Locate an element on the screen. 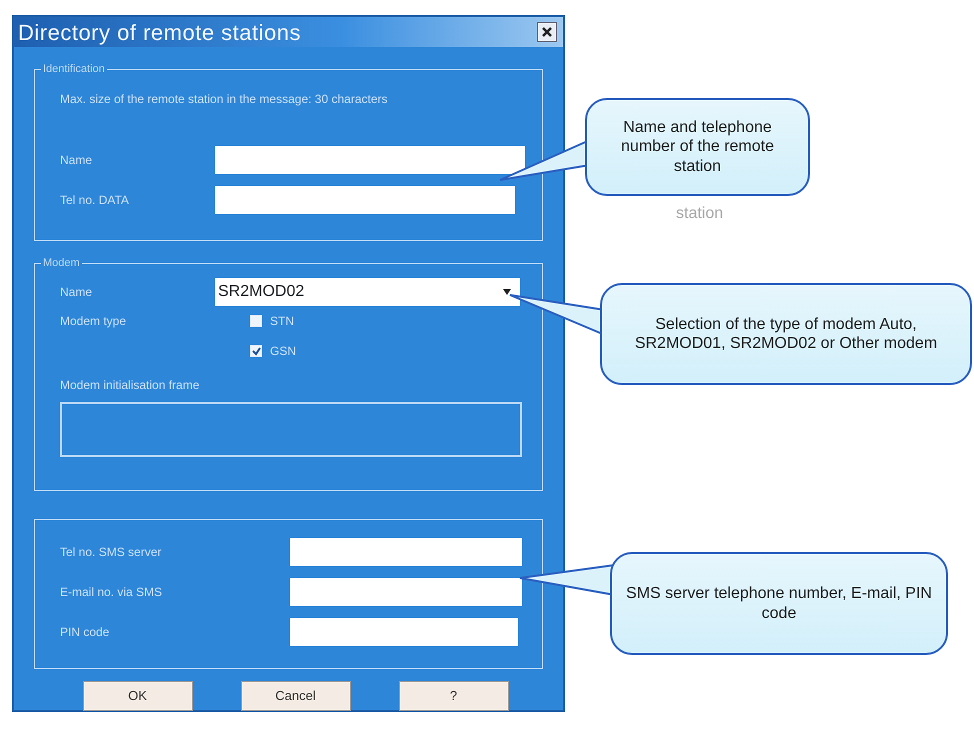  dropdown: SR2MOD02 is located at coordinates (367, 292).